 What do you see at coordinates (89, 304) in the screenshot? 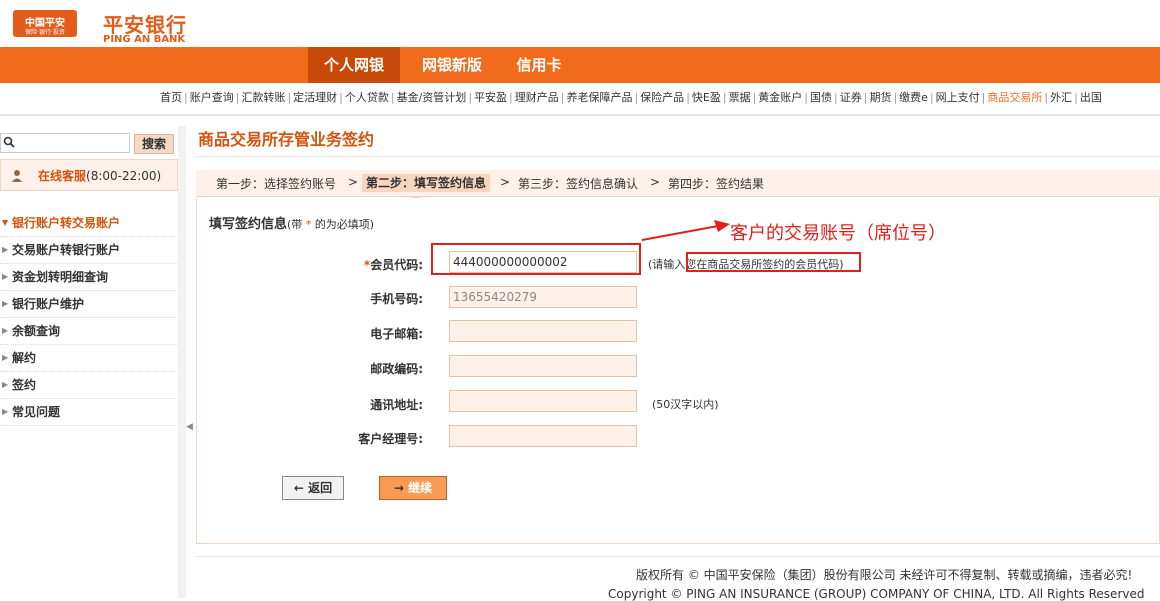
I see `sidebar-menu-item: ▶ 银行账户维护` at bounding box center [89, 304].